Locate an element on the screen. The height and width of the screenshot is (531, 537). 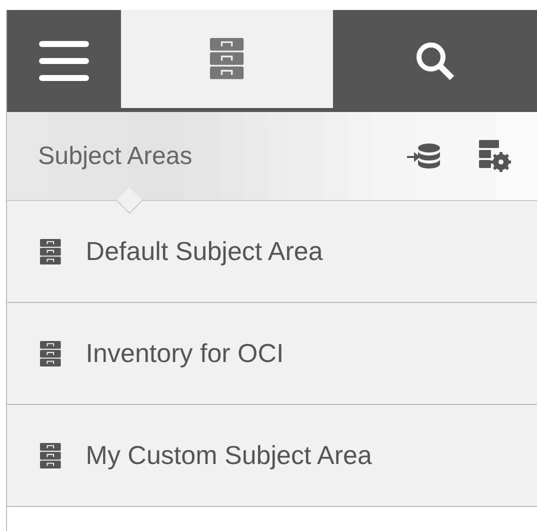
database-import-icon is located at coordinates (424, 156).